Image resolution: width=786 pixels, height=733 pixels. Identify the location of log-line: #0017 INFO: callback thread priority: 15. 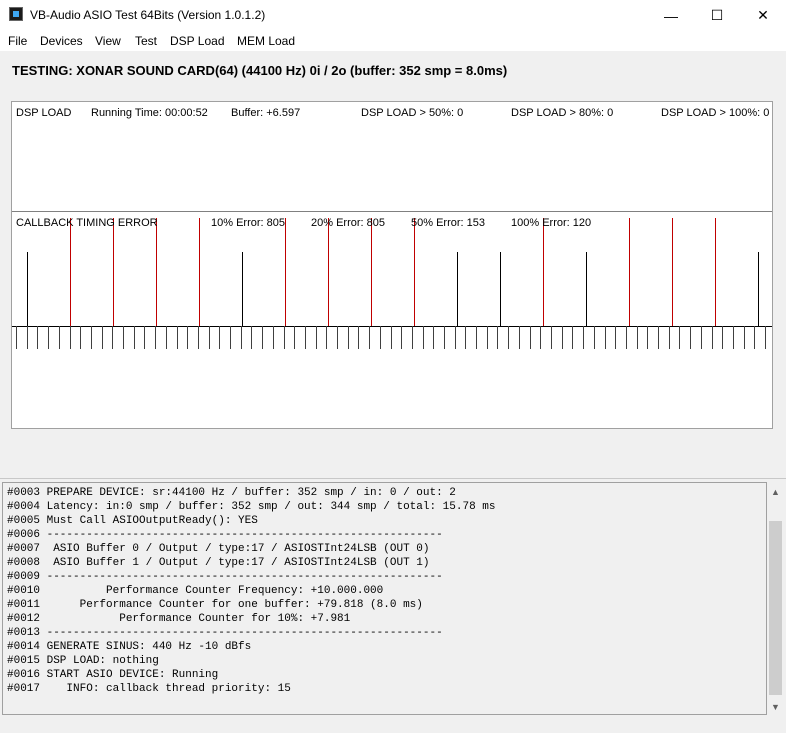
(149, 689).